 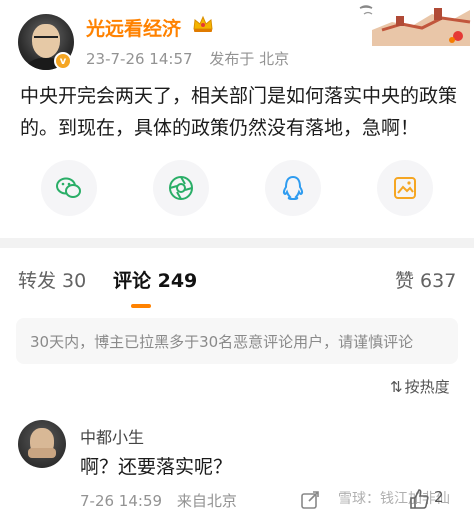 I want to click on tab-repost: 转发 30, so click(x=52, y=279).